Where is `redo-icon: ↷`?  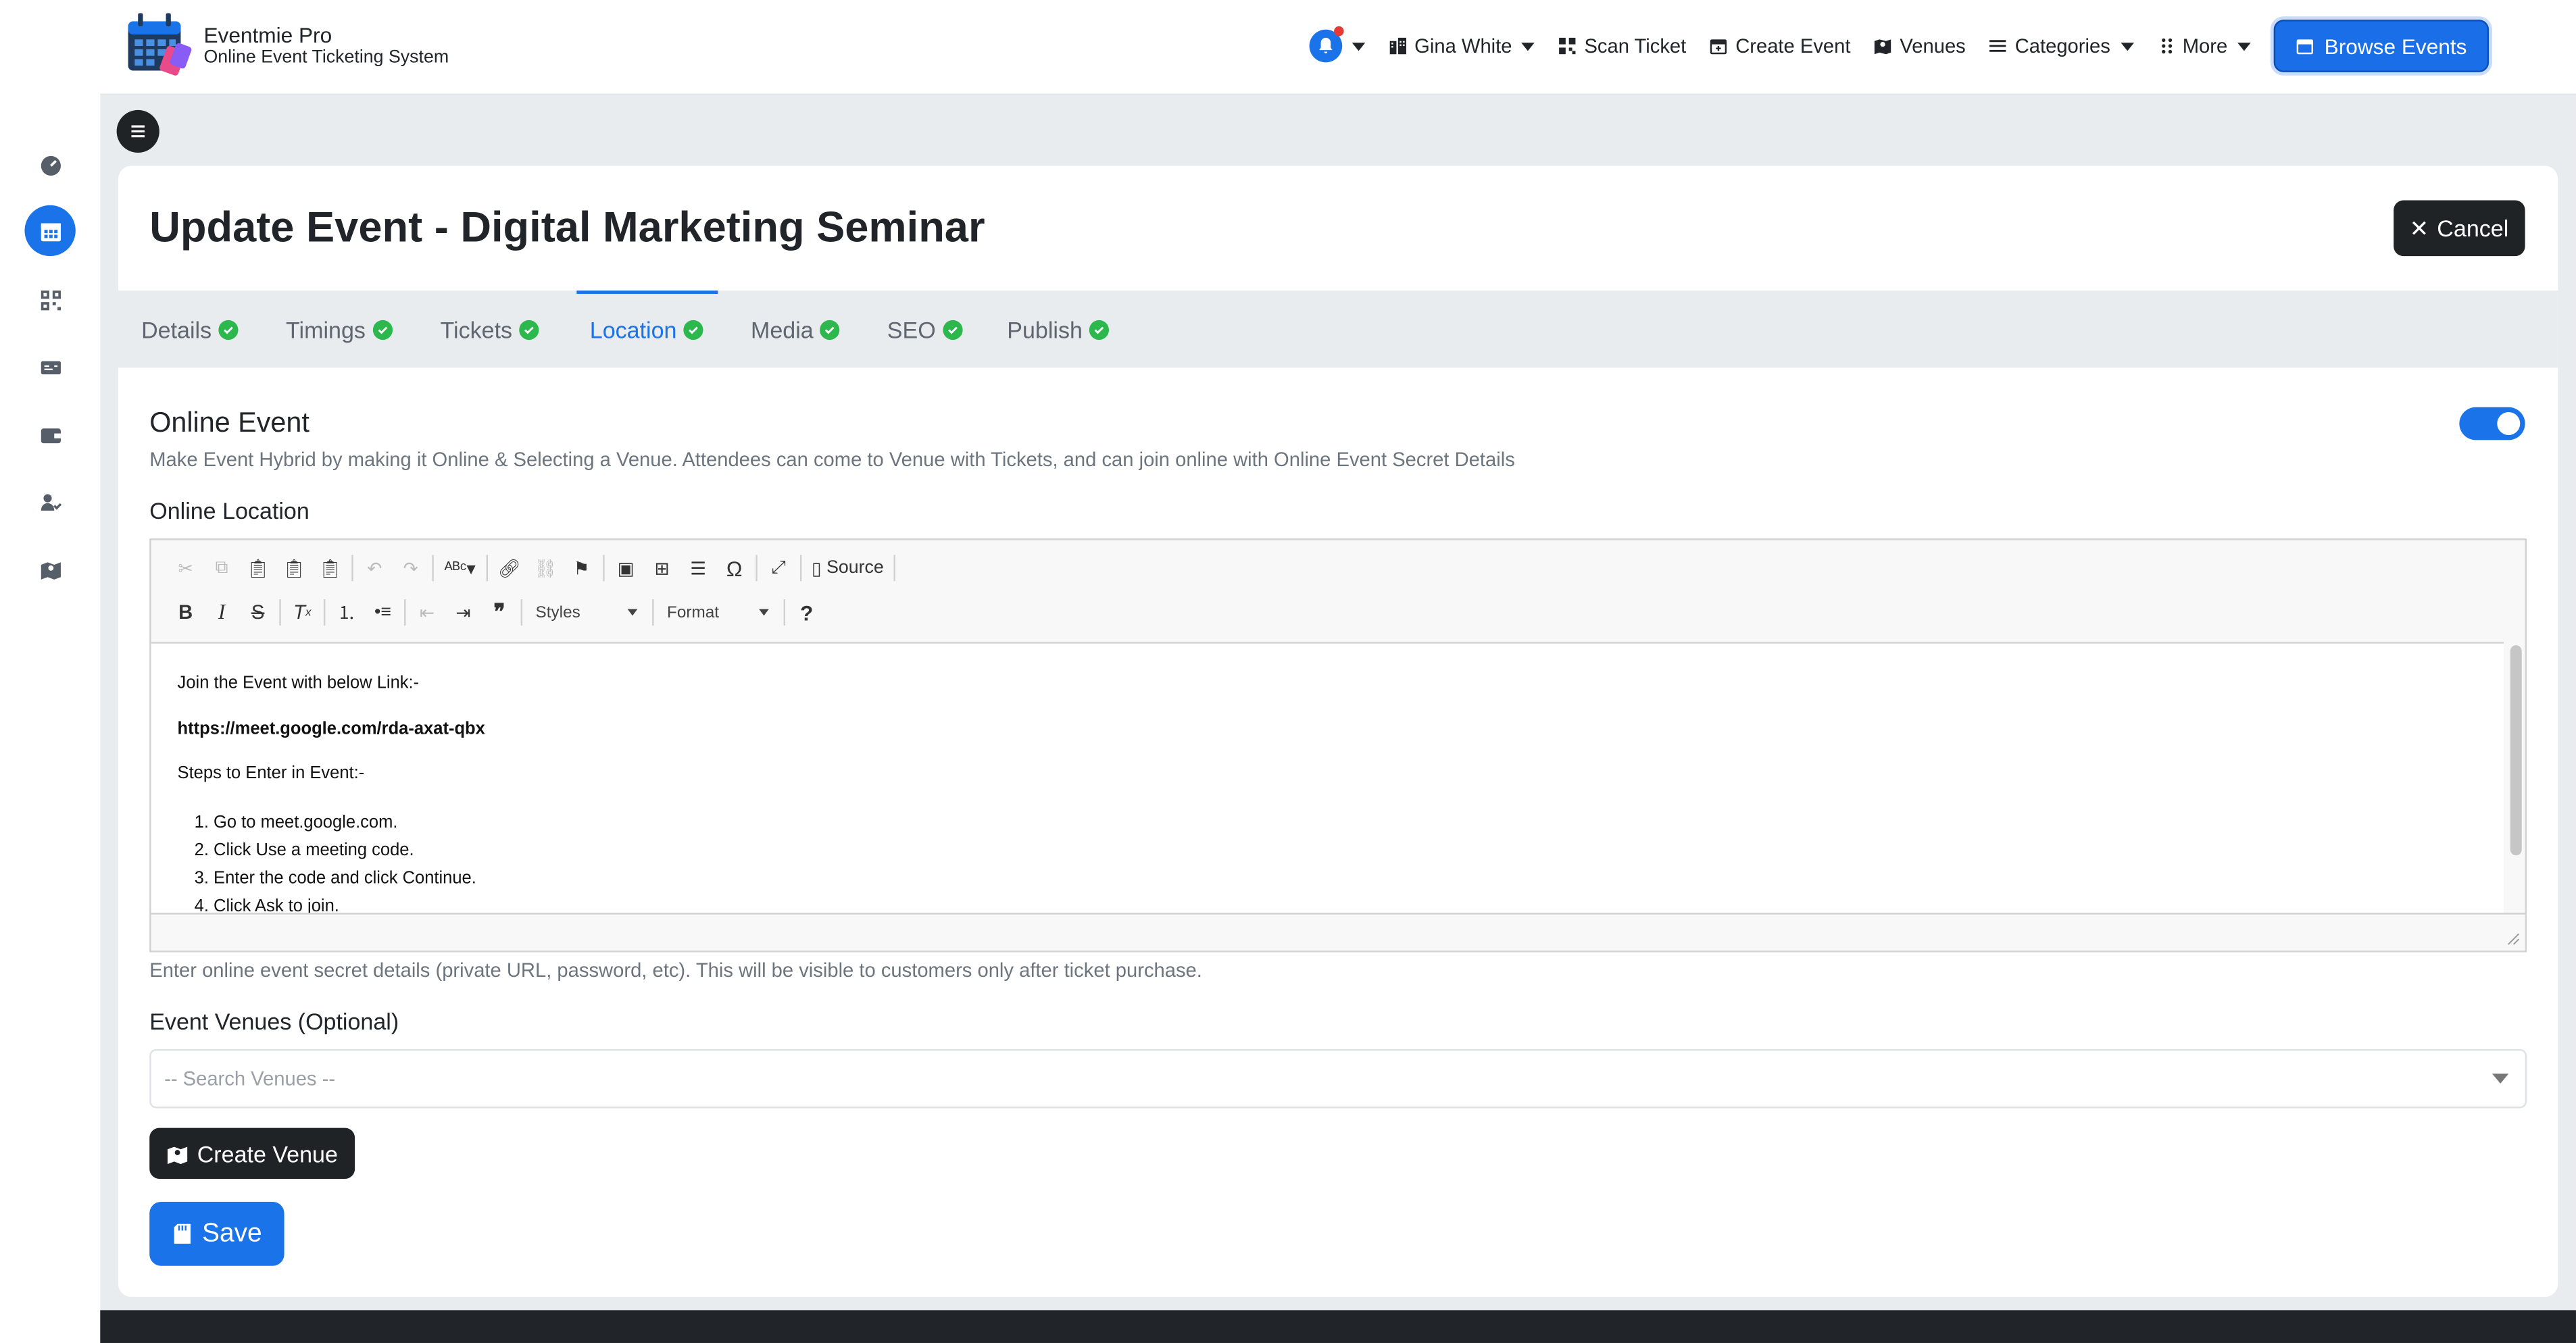 redo-icon: ↷ is located at coordinates (411, 568).